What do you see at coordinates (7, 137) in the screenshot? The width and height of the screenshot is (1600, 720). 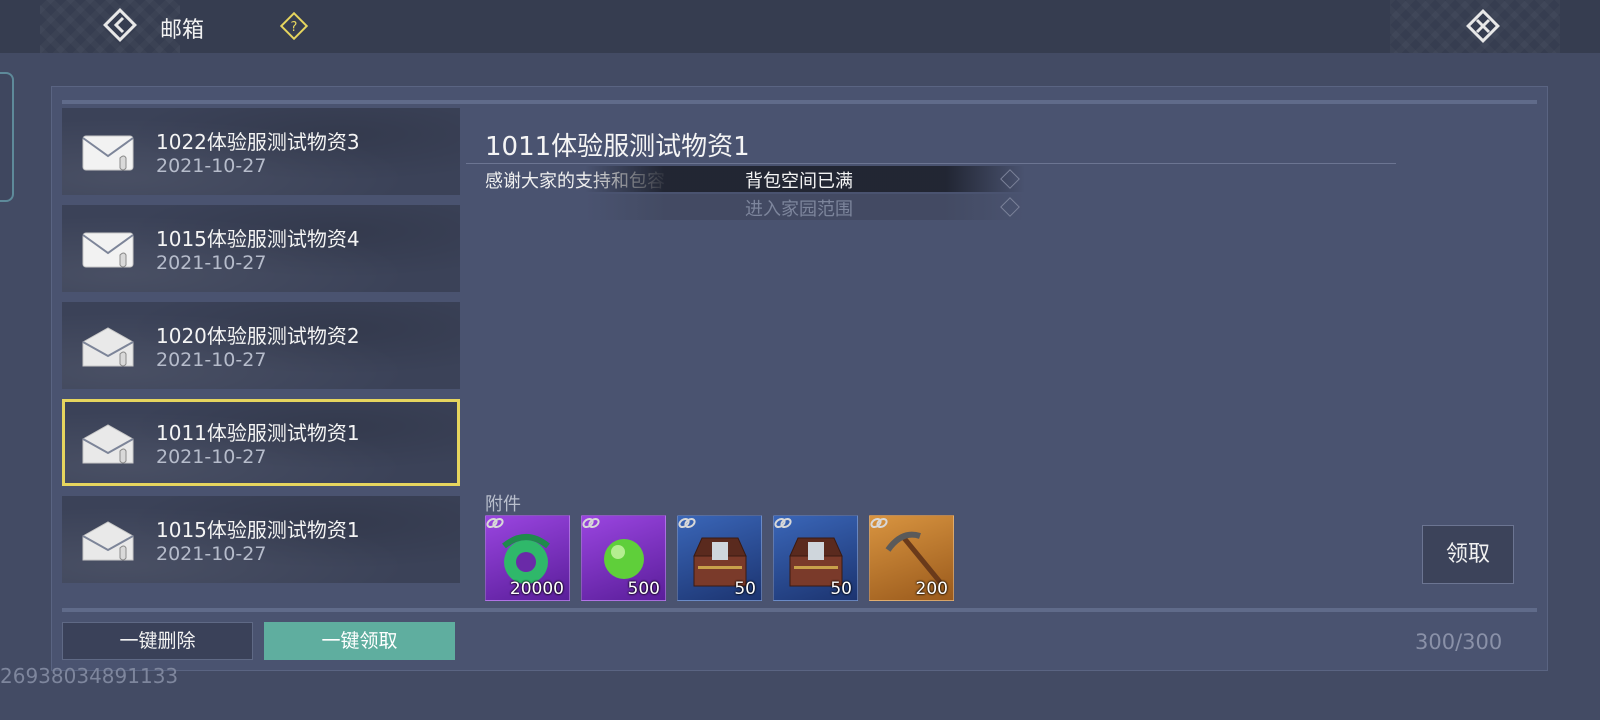 I see `side-tab` at bounding box center [7, 137].